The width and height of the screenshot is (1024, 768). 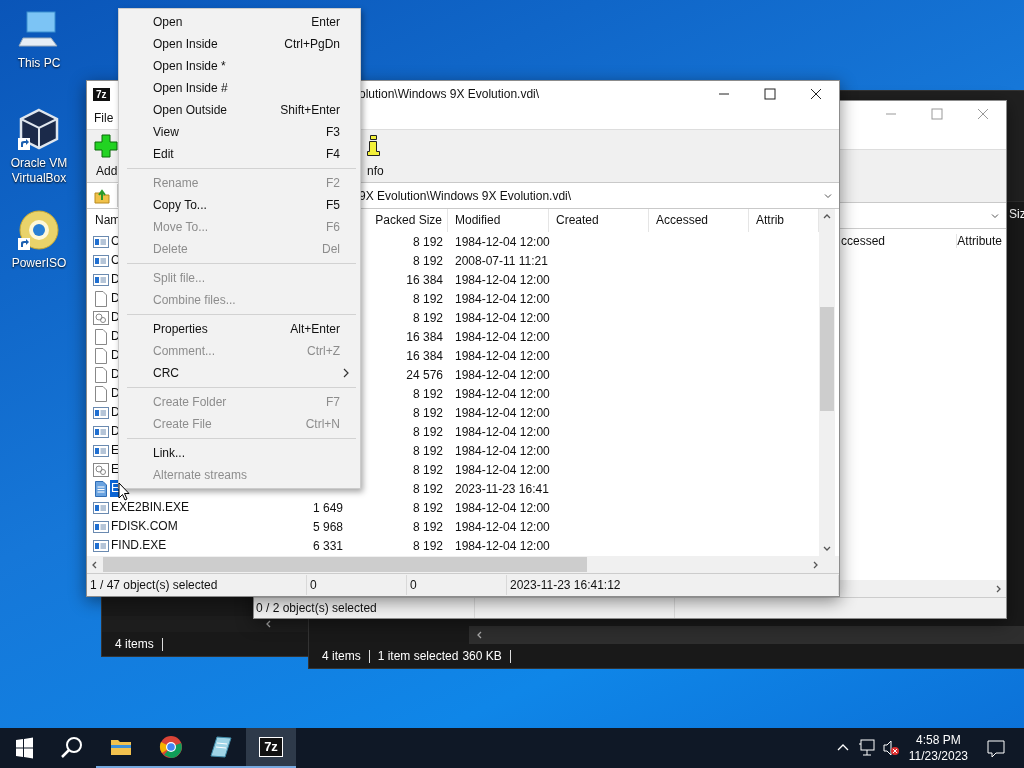 I want to click on table-cell: 1 649, so click(x=327, y=507).